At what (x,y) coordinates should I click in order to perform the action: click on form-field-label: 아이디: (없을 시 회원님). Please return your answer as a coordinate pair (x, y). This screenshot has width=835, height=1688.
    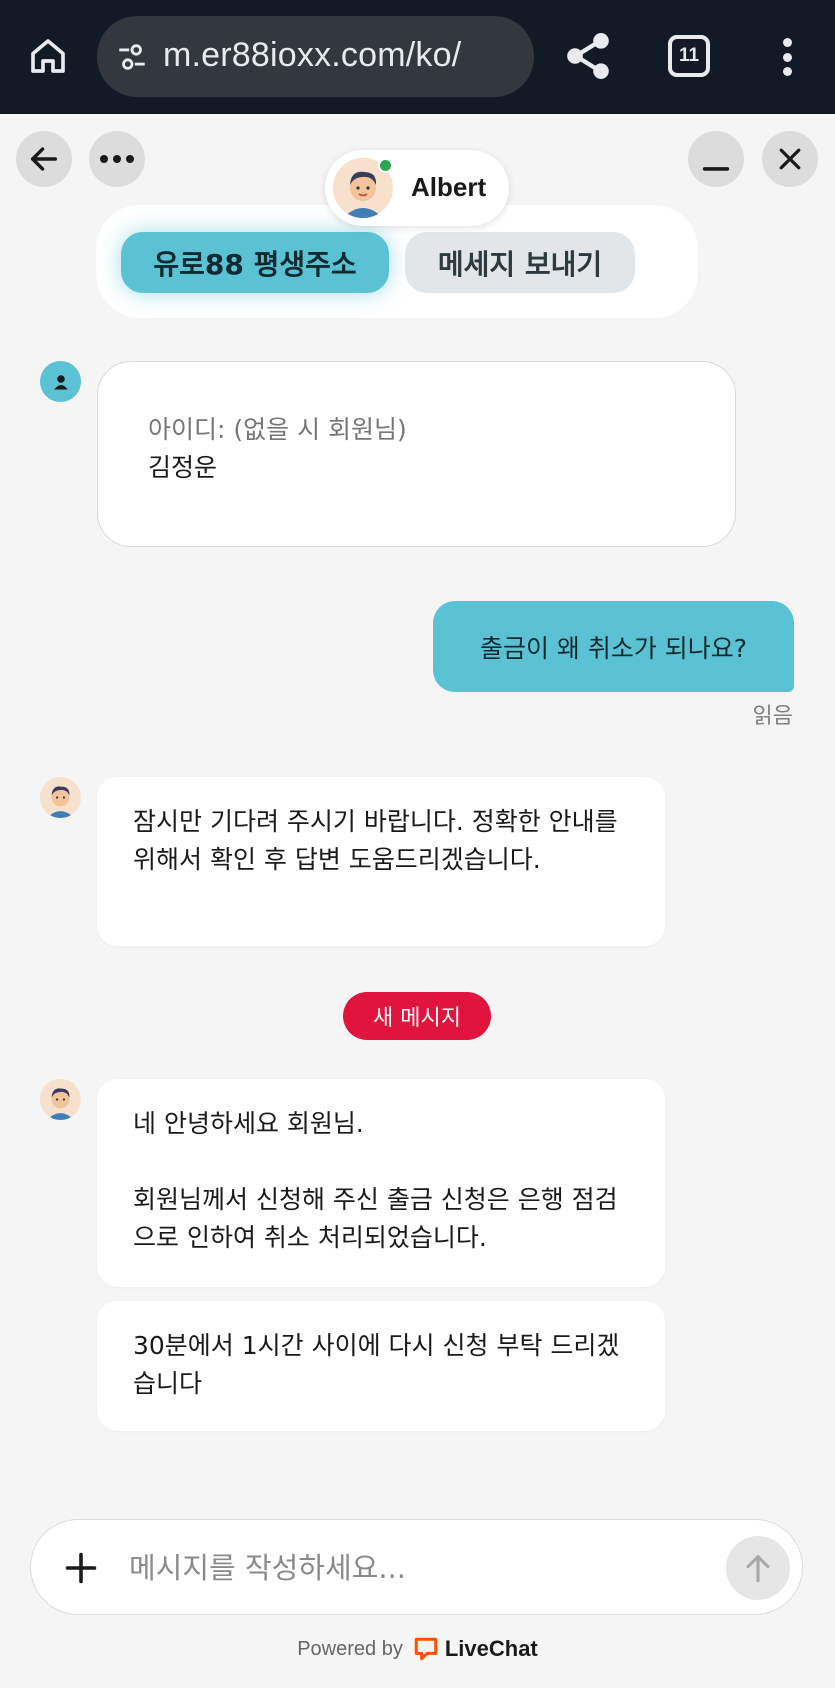
    Looking at the image, I should click on (277, 429).